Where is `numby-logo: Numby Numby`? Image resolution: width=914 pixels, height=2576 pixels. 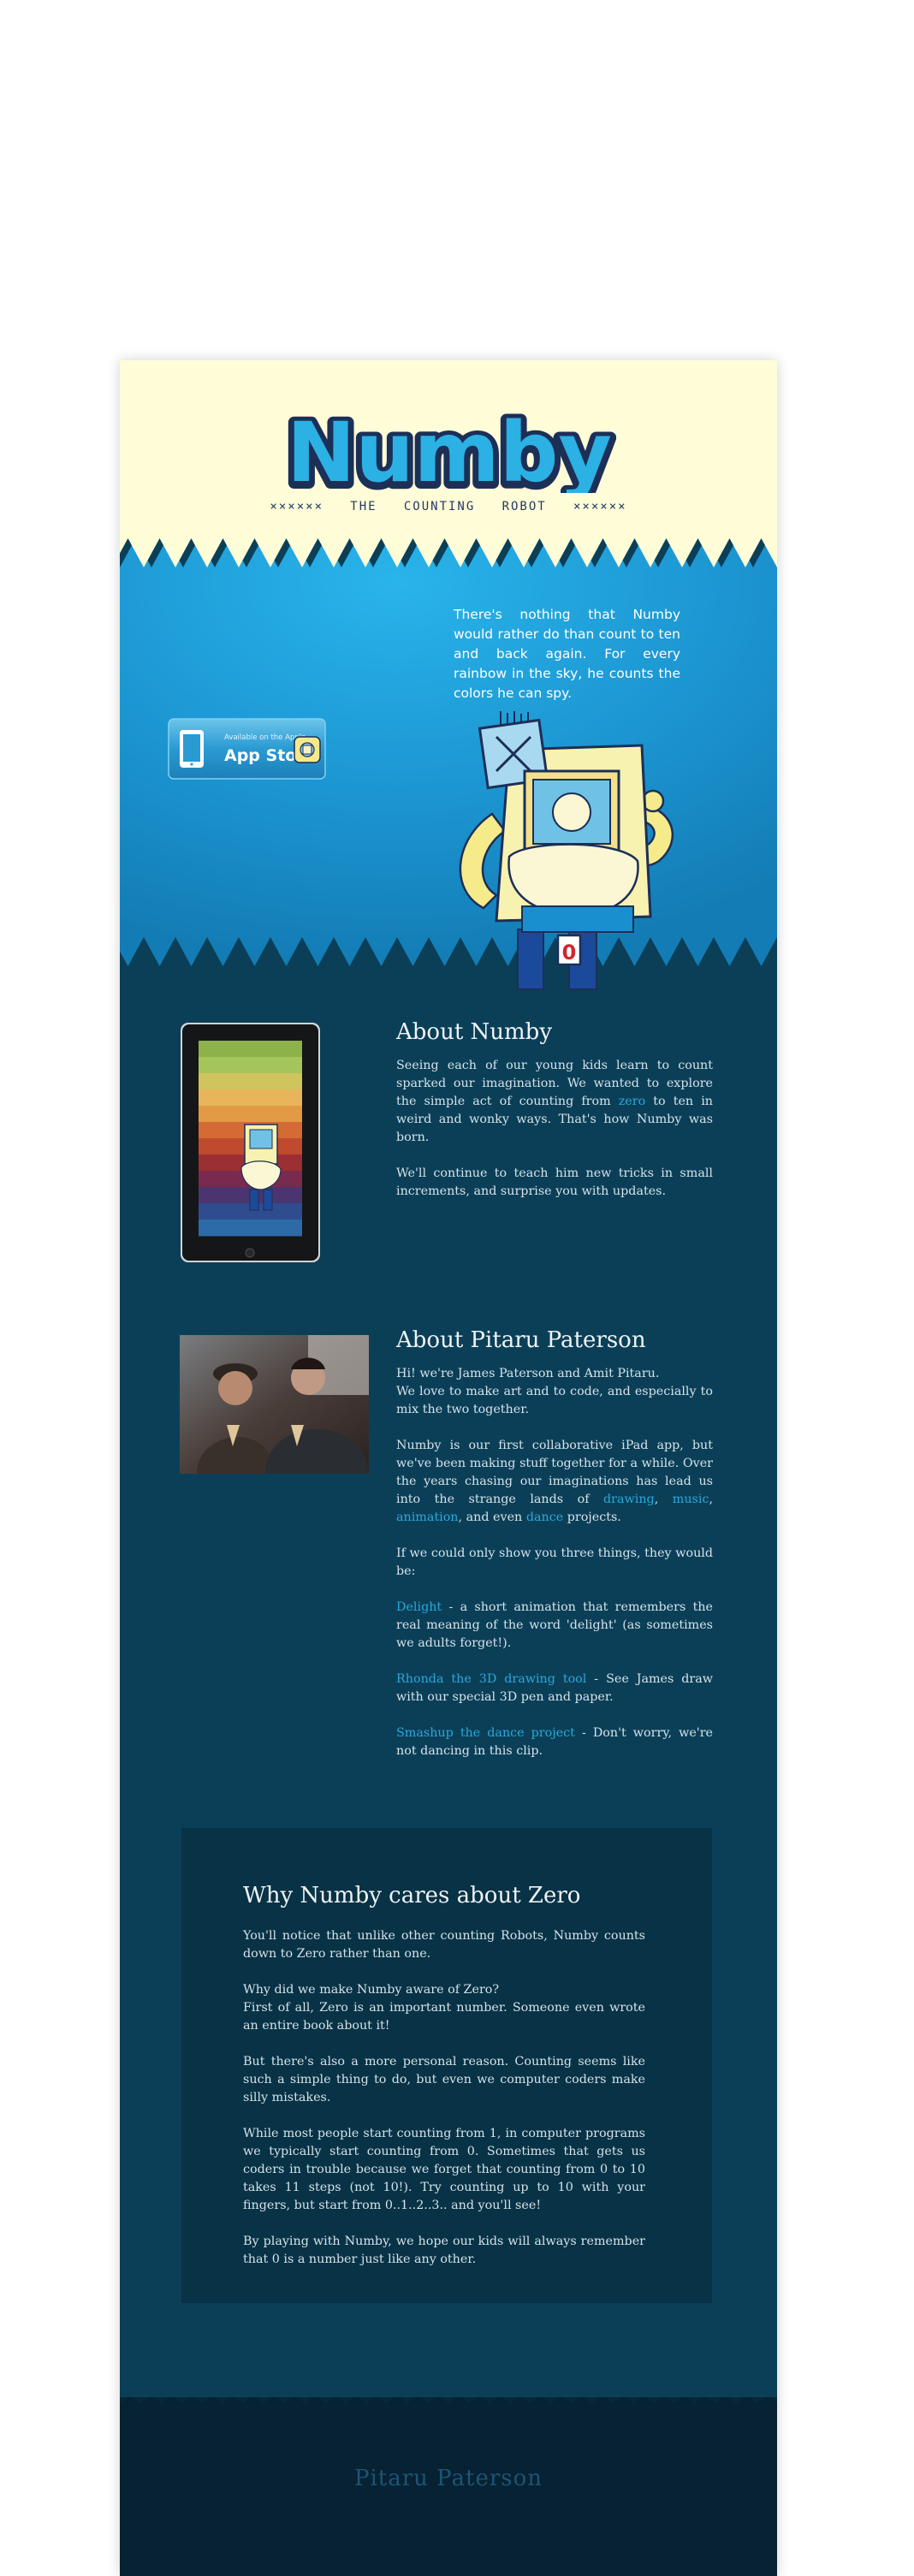 numby-logo: Numby Numby is located at coordinates (449, 450).